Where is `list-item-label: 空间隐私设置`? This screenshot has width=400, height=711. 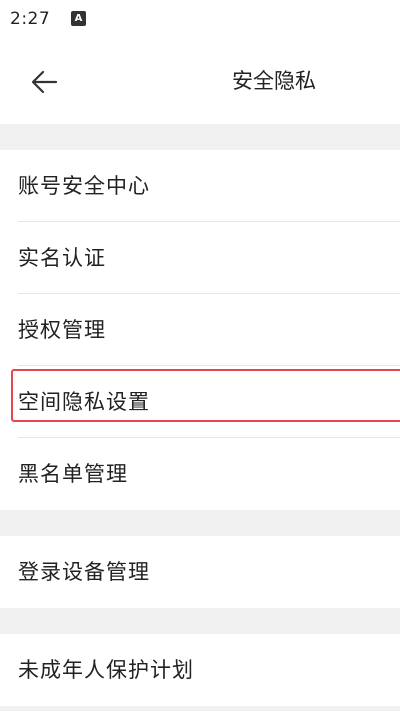 list-item-label: 空间隐私设置 is located at coordinates (84, 402).